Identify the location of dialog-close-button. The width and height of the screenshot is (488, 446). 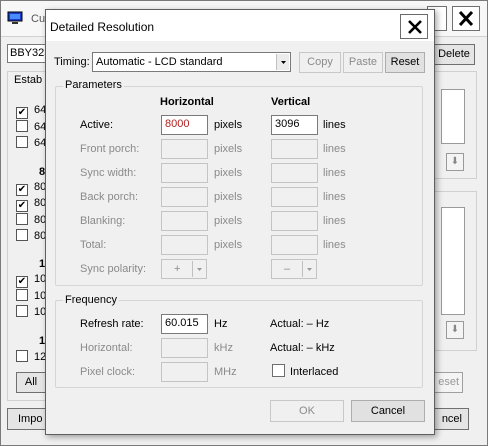
(414, 26).